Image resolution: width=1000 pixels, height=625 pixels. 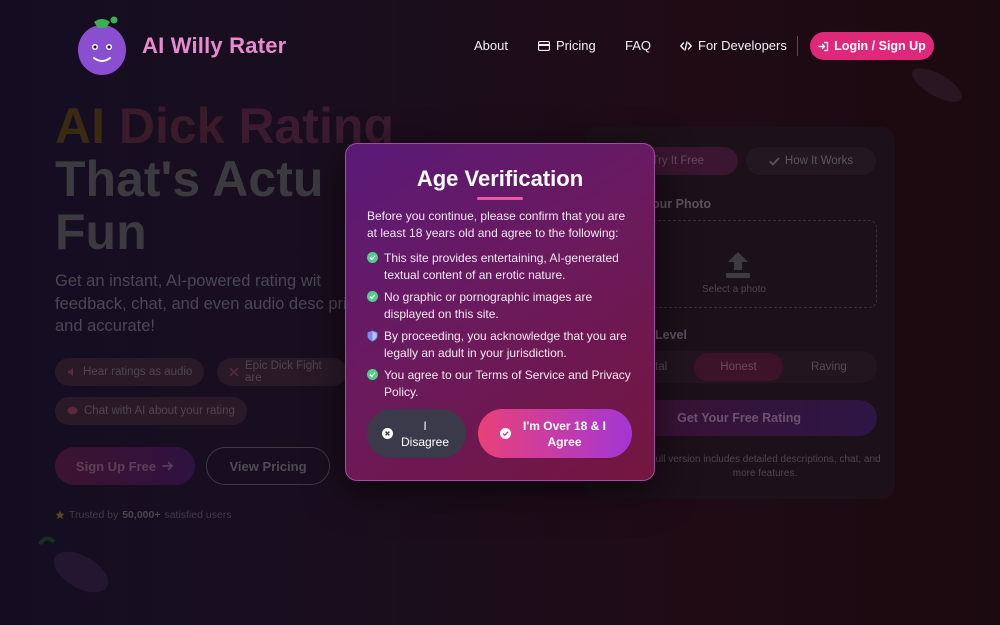 I want to click on agree-button: I'm Over 18 & I Agree, so click(x=555, y=433).